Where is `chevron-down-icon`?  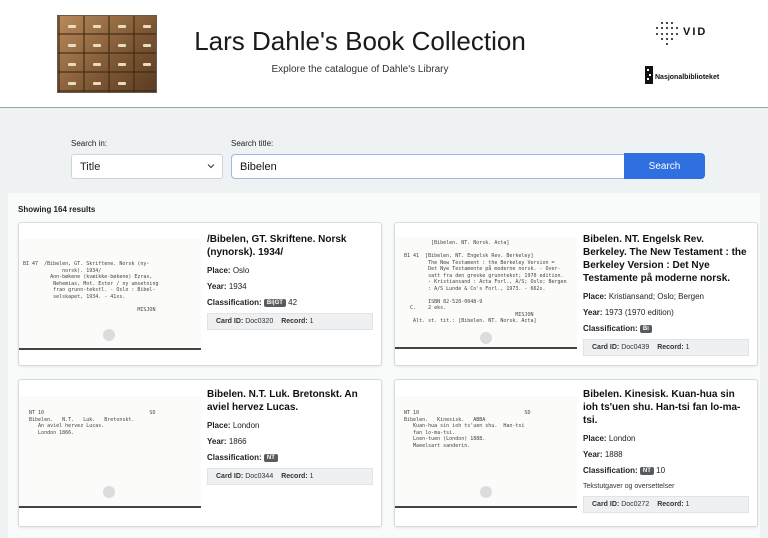 chevron-down-icon is located at coordinates (211, 166).